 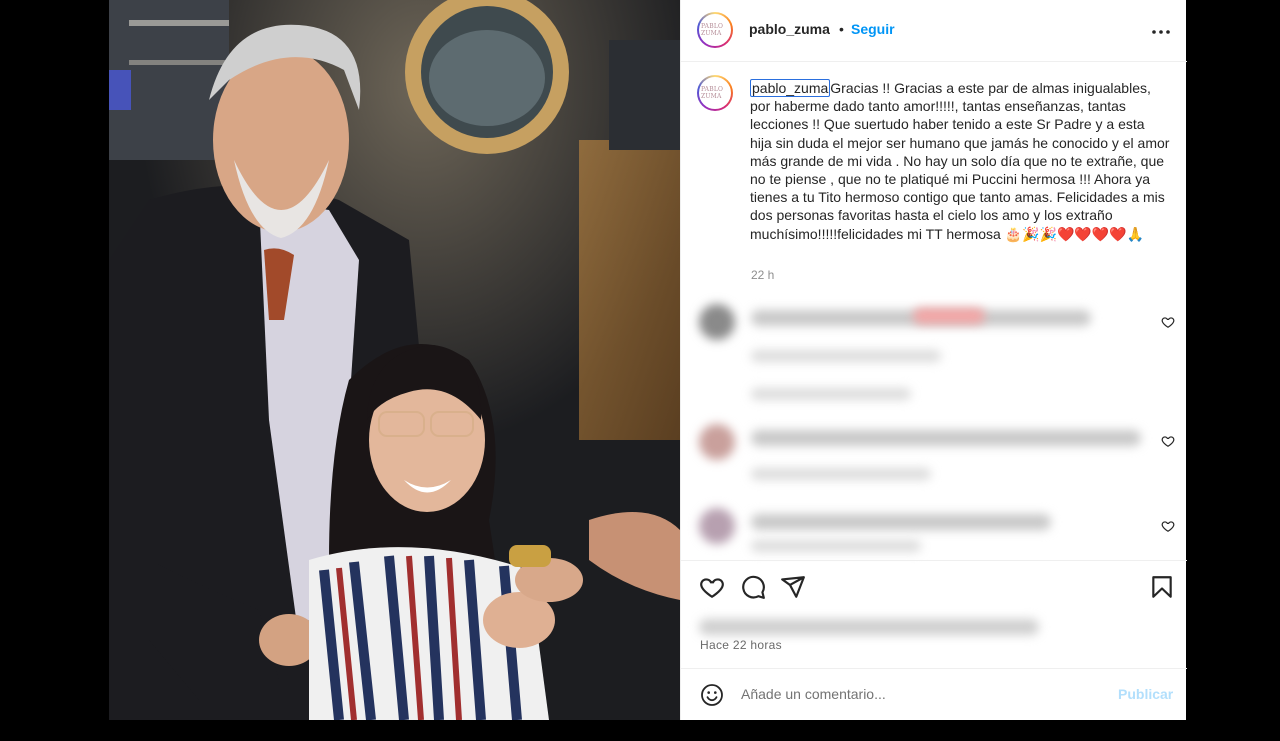 What do you see at coordinates (712, 695) in the screenshot?
I see `emoji-icon` at bounding box center [712, 695].